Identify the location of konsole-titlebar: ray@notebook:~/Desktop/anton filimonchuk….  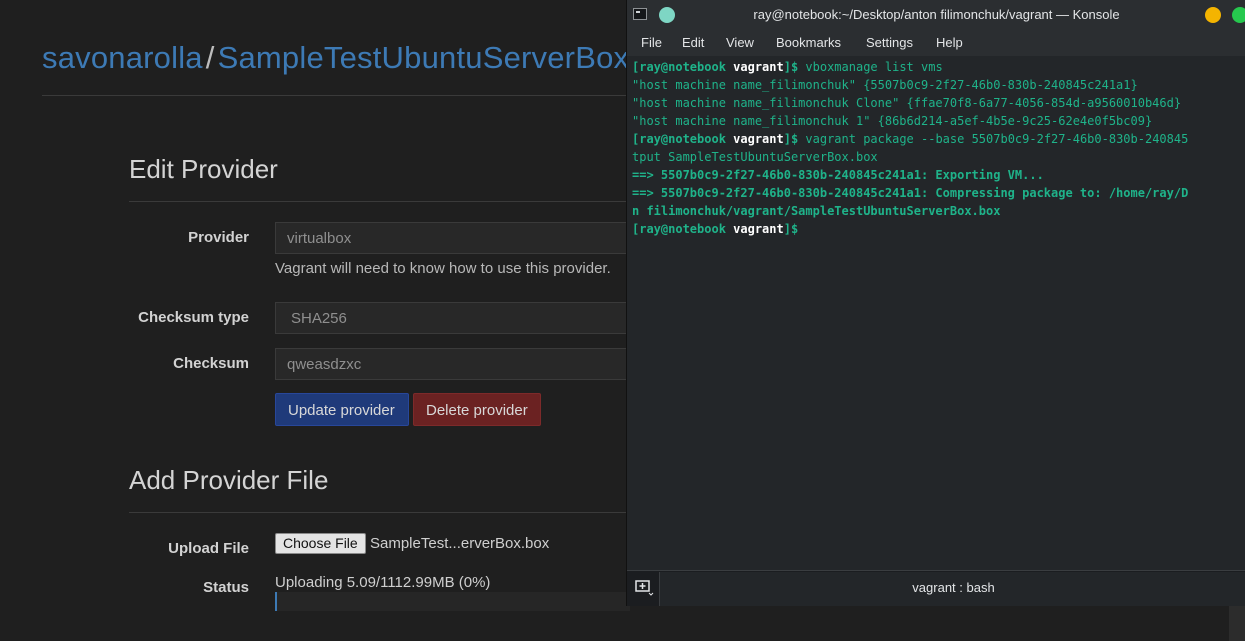
(936, 15).